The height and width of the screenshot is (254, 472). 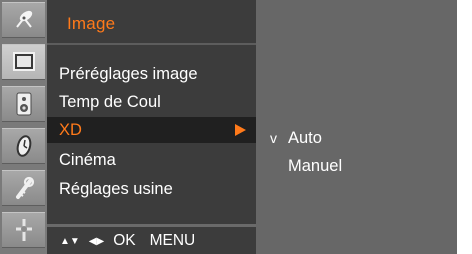 I want to click on menu-category-column, so click(x=23, y=127).